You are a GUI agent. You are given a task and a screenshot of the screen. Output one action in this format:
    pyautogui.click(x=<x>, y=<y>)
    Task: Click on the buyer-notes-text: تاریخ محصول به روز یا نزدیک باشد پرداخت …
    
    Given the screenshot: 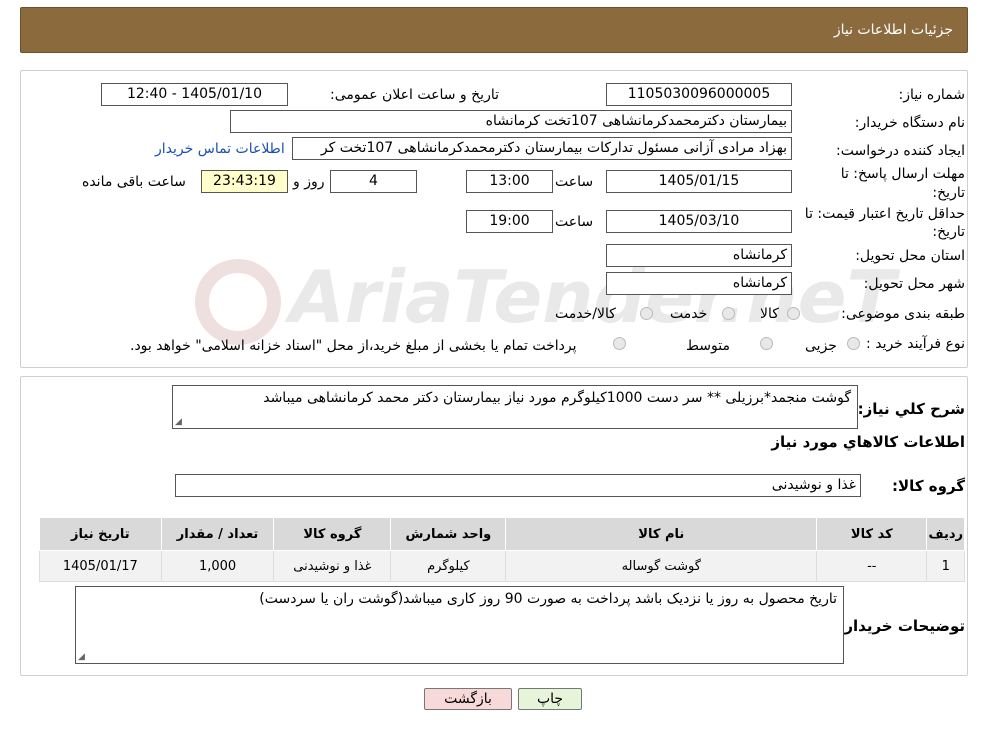 What is the action you would take?
    pyautogui.click(x=459, y=625)
    